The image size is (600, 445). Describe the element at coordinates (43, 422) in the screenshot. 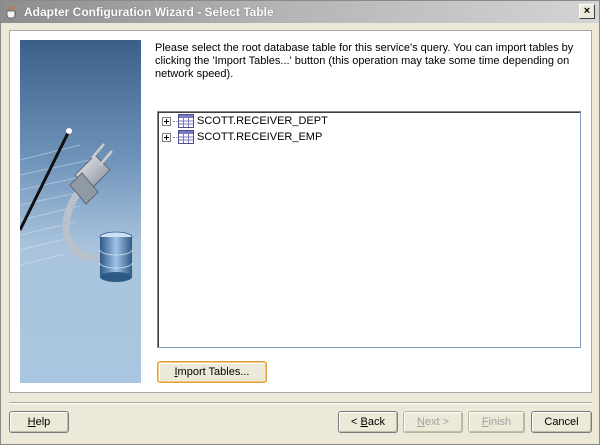

I see `button-label: elp` at that location.